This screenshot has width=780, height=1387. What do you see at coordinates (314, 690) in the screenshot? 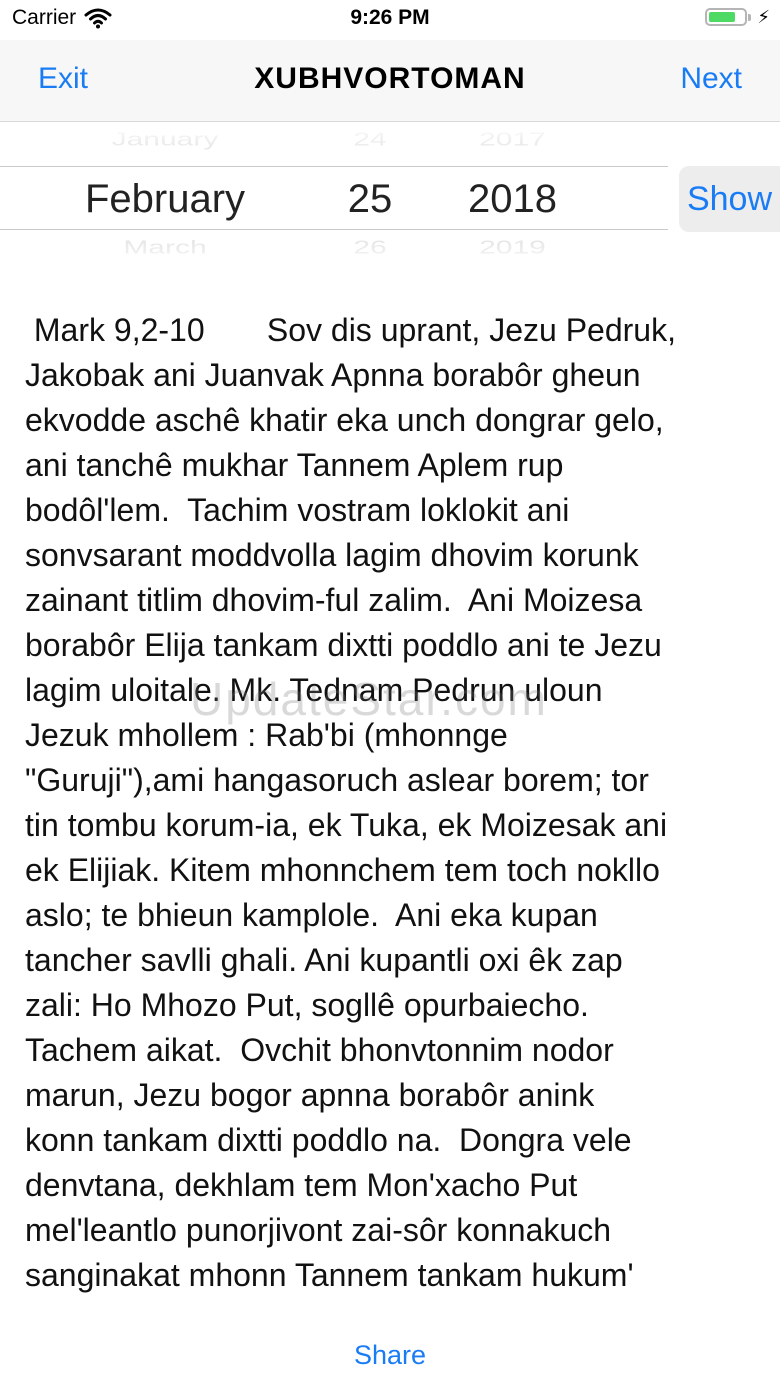
I see `reading-line: lagim uloitale. Mk. Tednam Pedrun uloun` at bounding box center [314, 690].